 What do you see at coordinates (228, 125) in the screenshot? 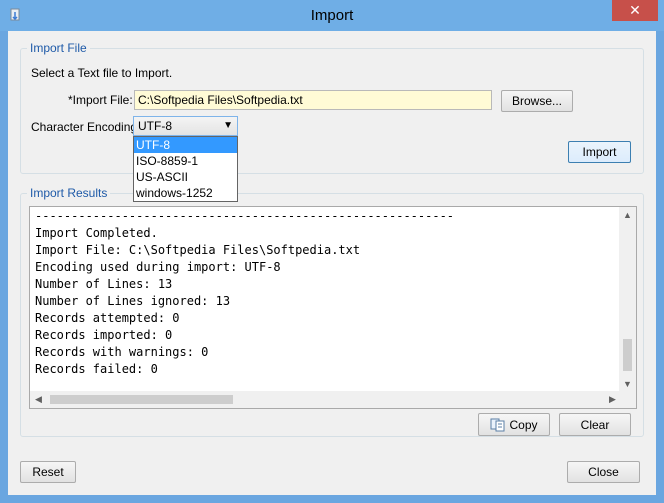
I see `chevron-down-icon: ▼` at bounding box center [228, 125].